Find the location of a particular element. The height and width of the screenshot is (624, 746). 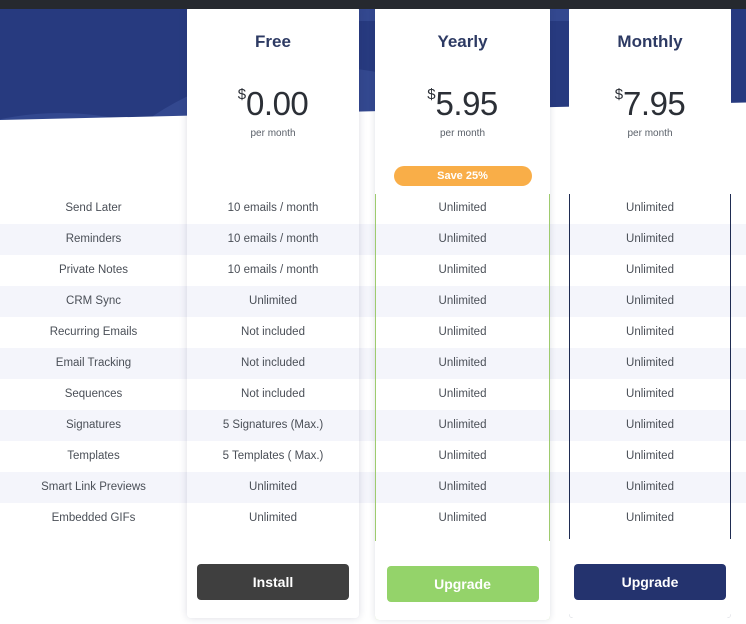

price-amount: 7.95 is located at coordinates (654, 103).